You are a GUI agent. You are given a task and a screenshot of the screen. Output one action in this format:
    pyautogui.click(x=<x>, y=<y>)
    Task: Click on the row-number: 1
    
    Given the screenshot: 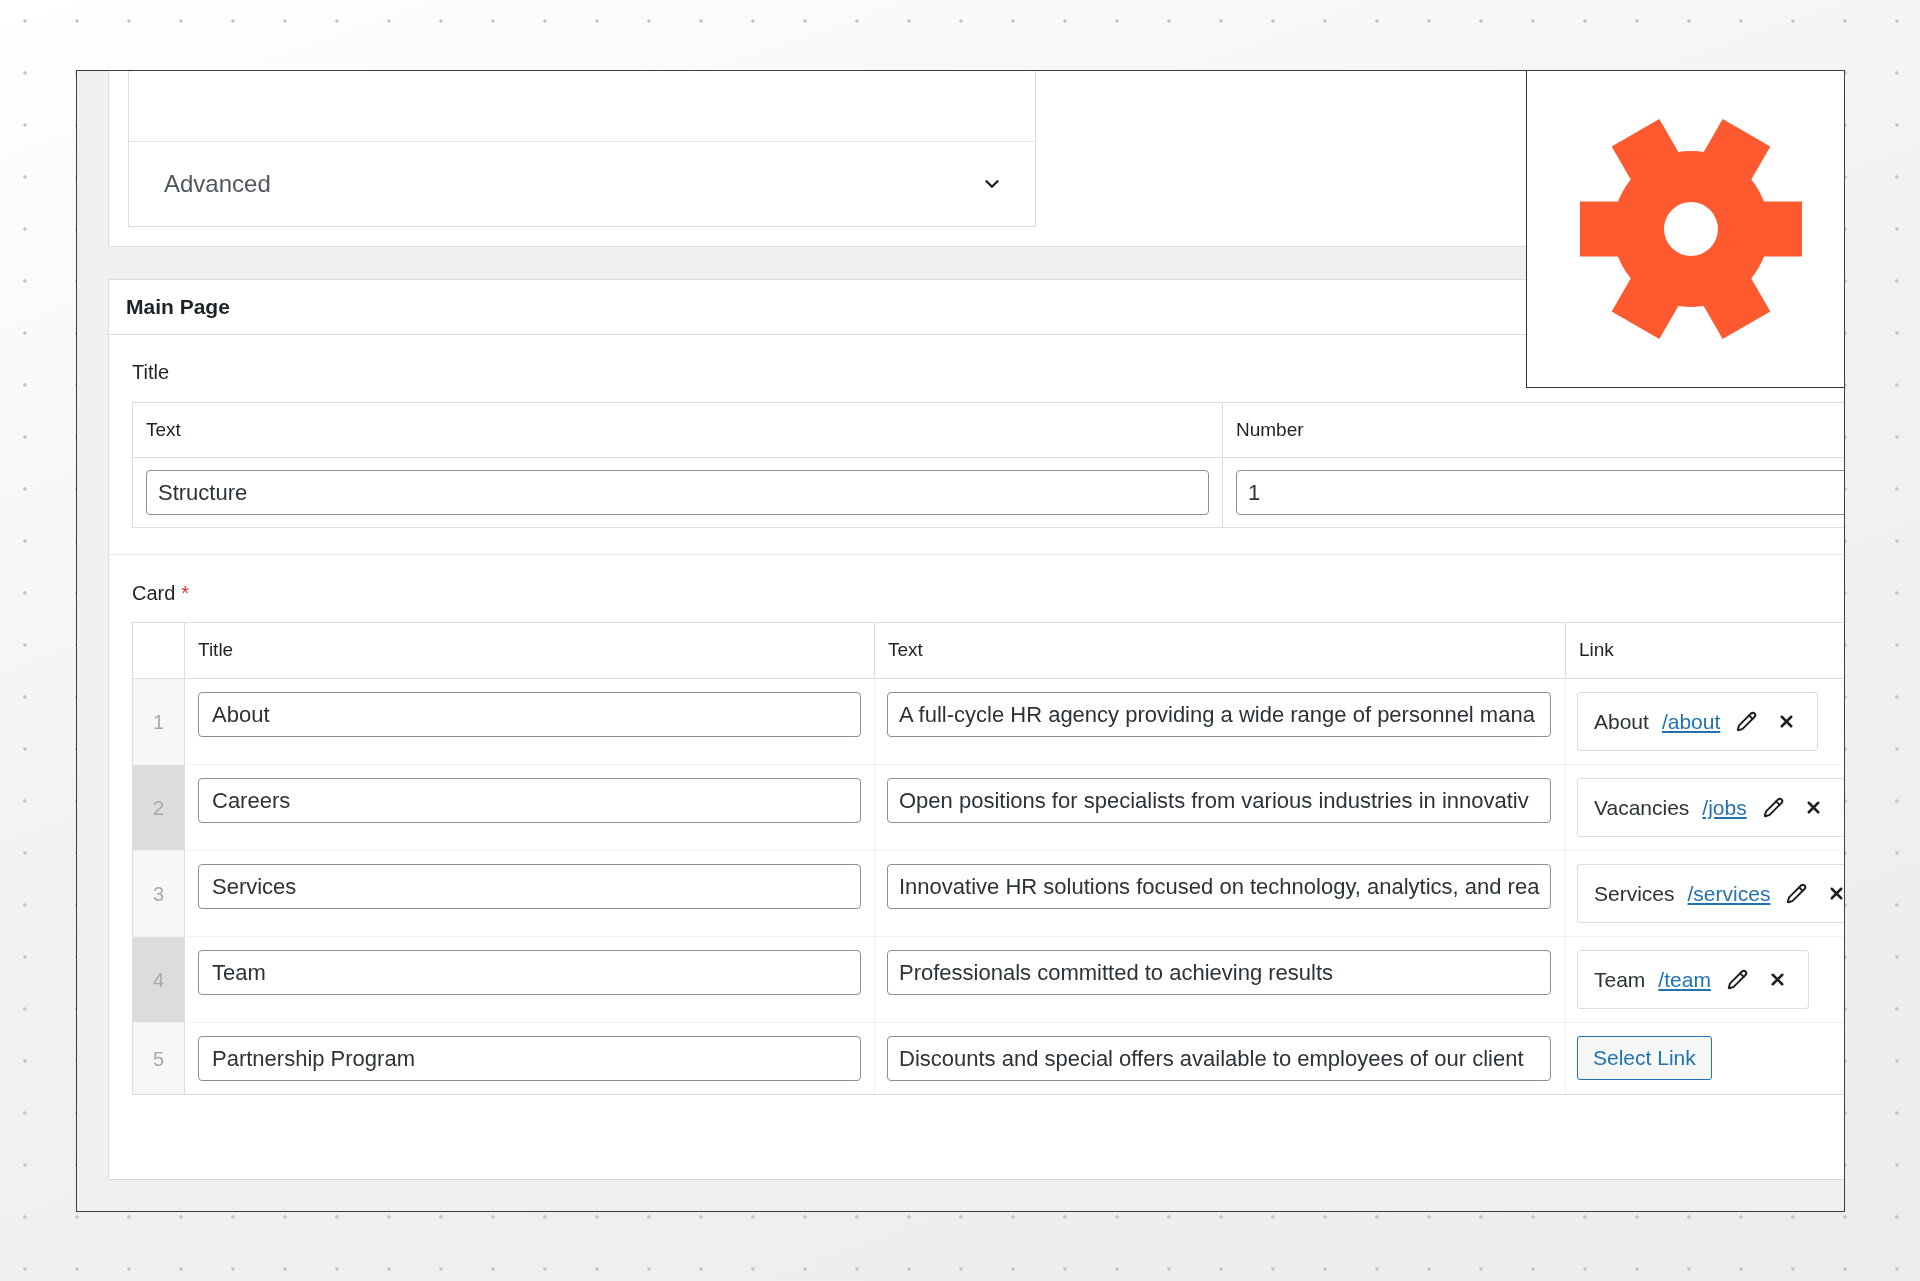 What is the action you would take?
    pyautogui.click(x=158, y=721)
    